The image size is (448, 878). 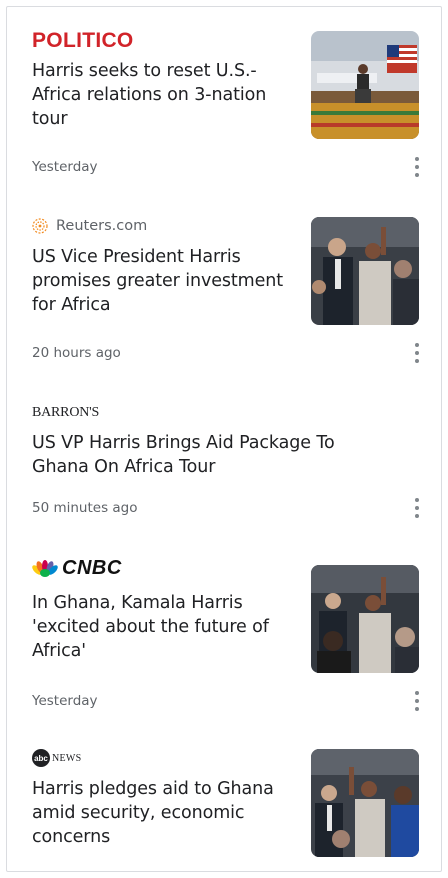 What do you see at coordinates (45, 568) in the screenshot?
I see `cnbc-peacock-icon` at bounding box center [45, 568].